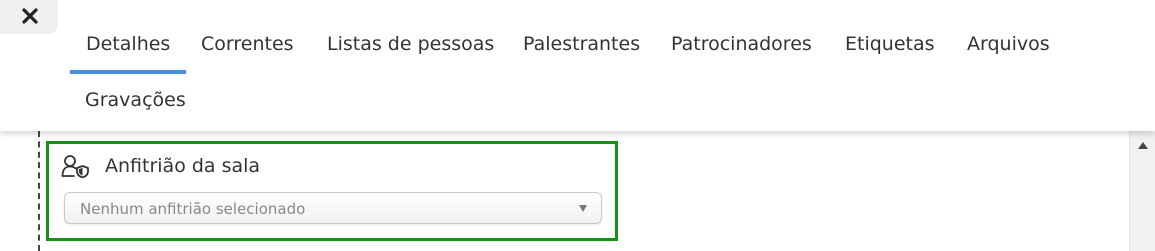  Describe the element at coordinates (76, 166) in the screenshot. I see `user-shield-icon` at that location.